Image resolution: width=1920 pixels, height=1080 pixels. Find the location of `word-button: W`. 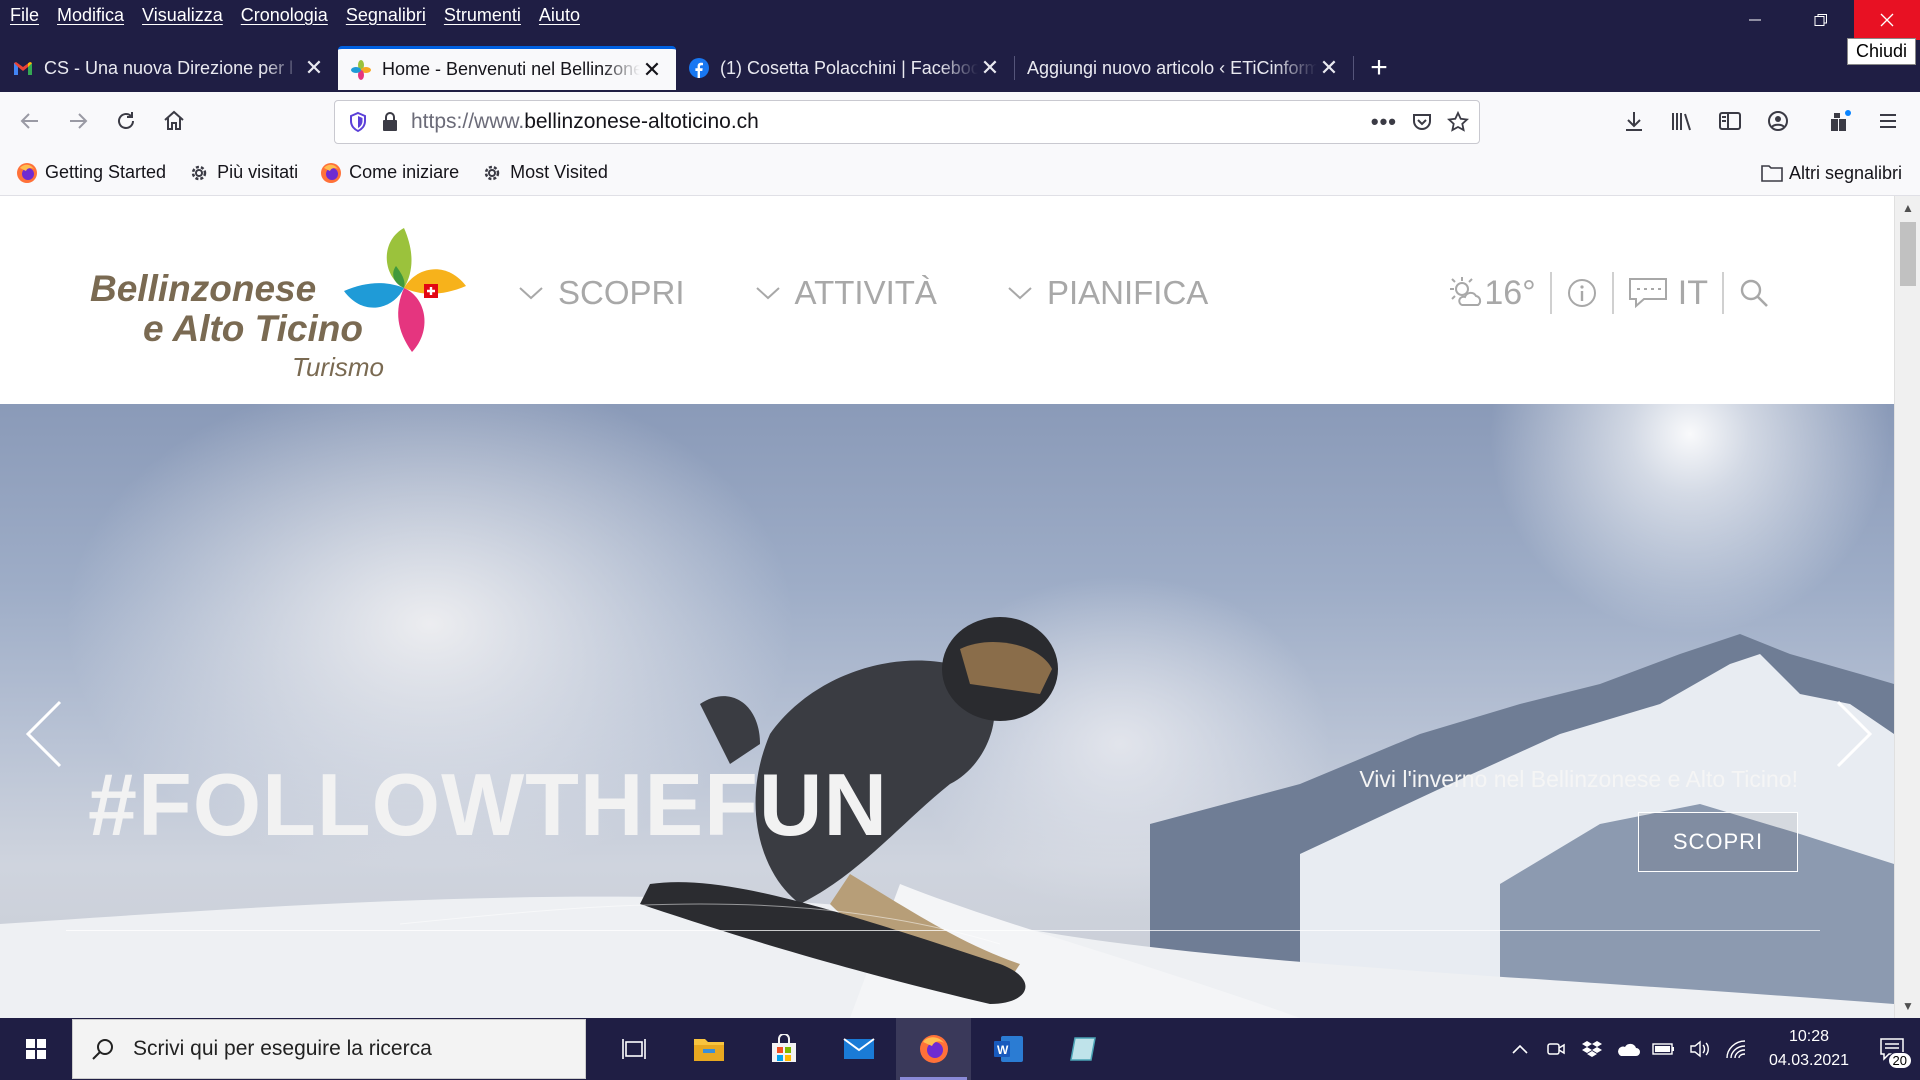

word-button: W is located at coordinates (1008, 1049).